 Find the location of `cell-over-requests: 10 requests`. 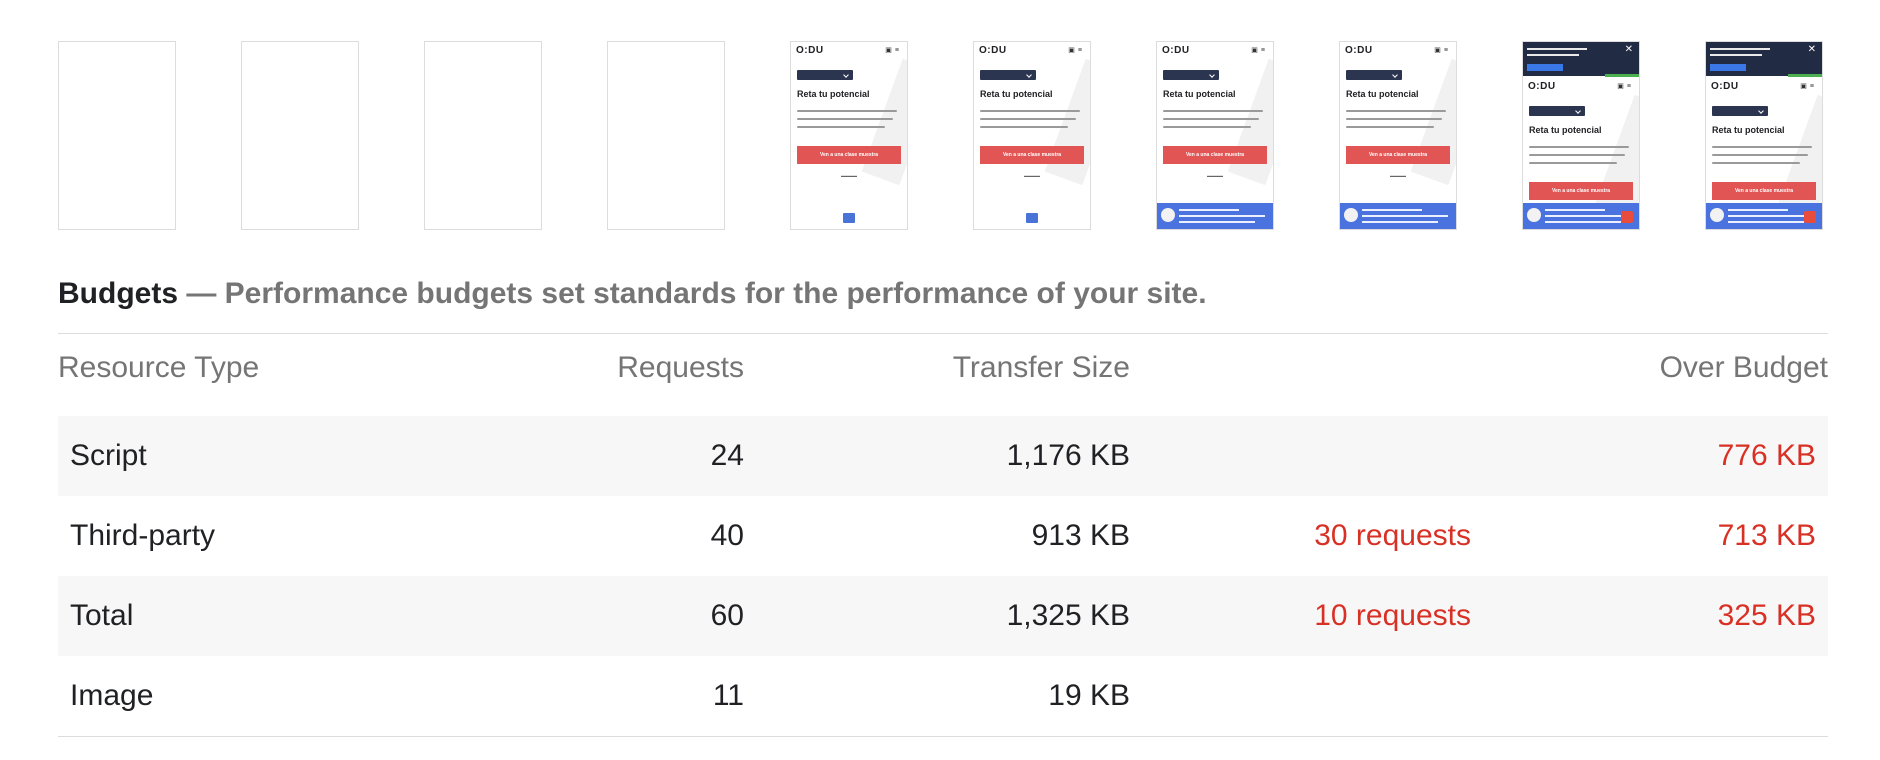

cell-over-requests: 10 requests is located at coordinates (1392, 615).